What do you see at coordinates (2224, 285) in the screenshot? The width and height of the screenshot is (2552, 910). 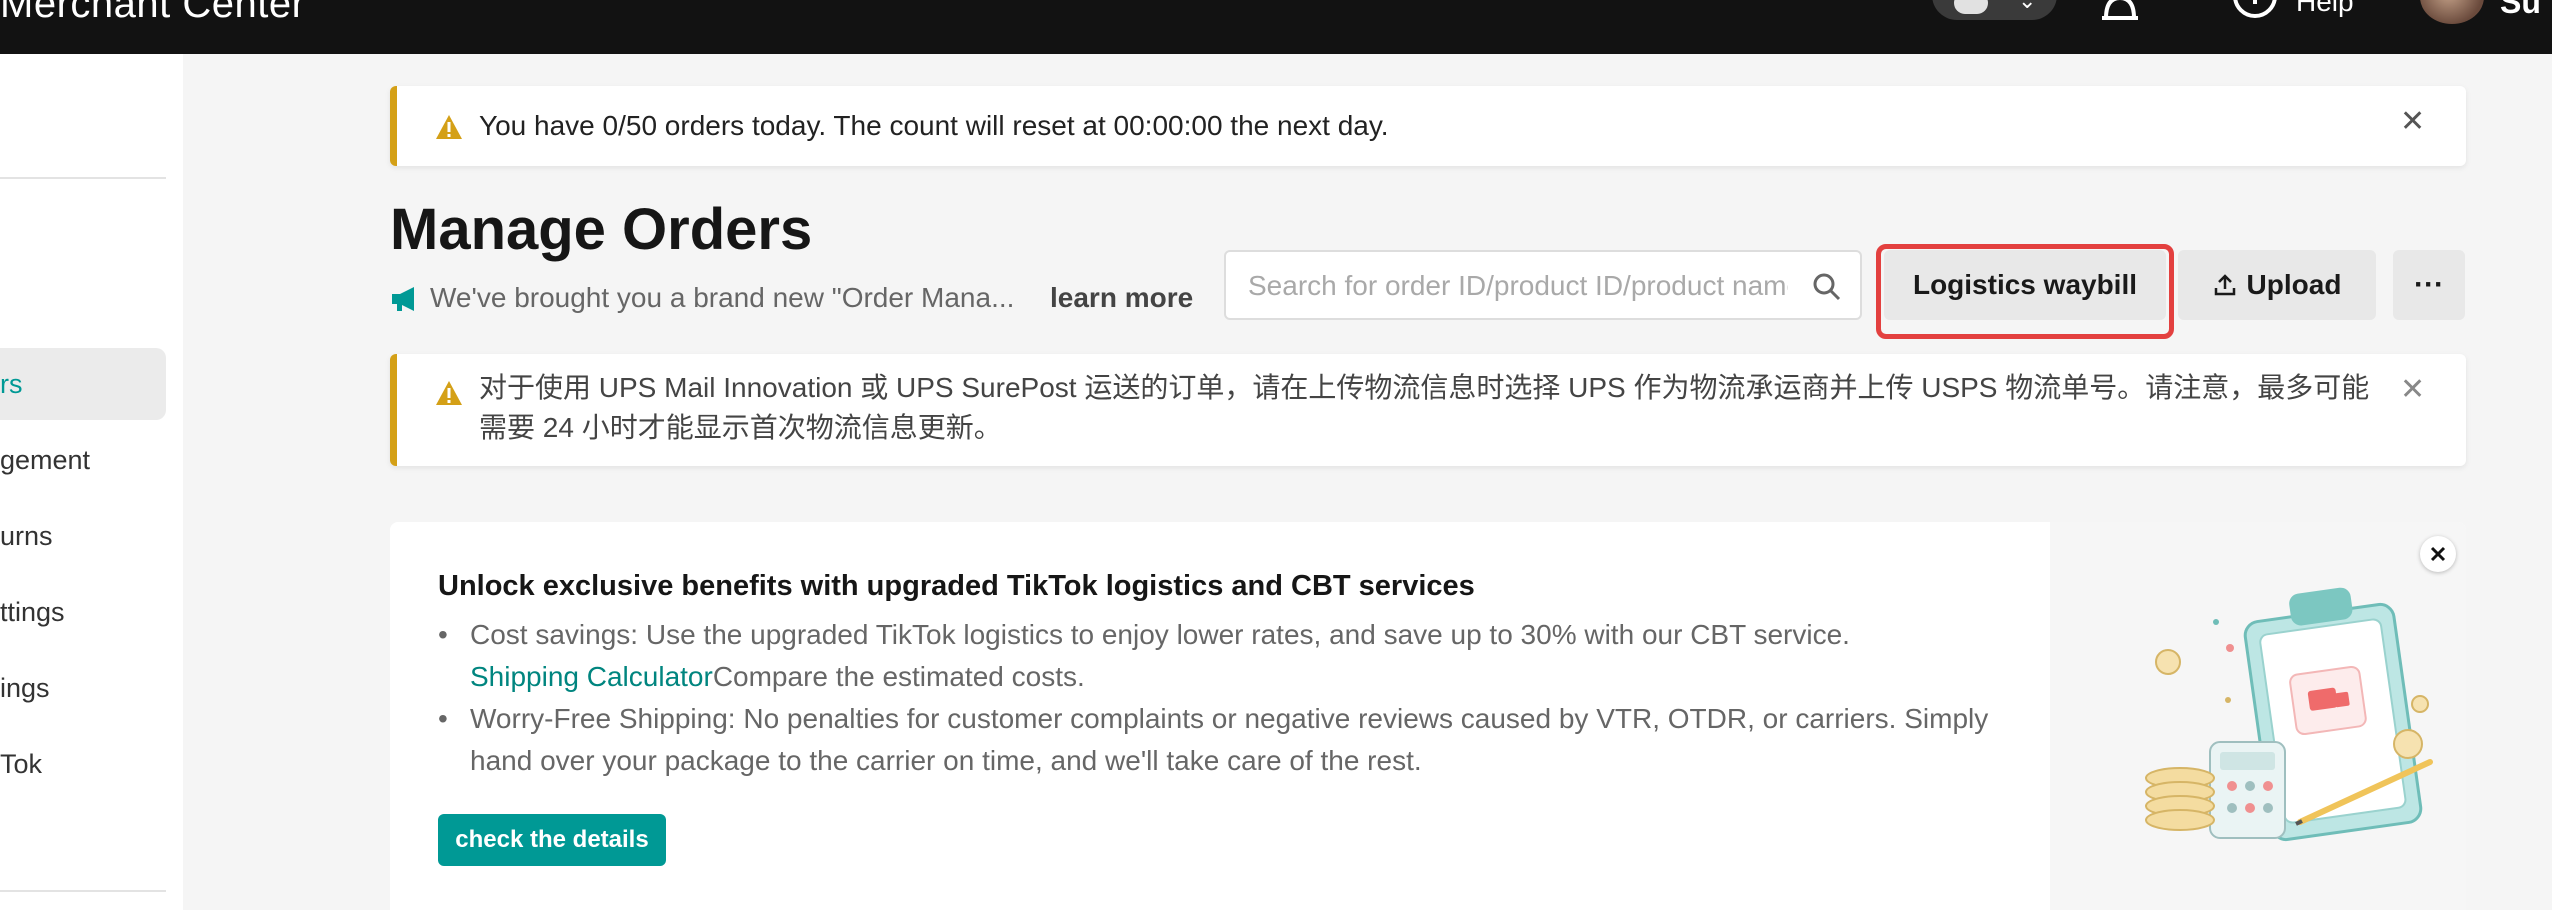 I see `upload-icon` at bounding box center [2224, 285].